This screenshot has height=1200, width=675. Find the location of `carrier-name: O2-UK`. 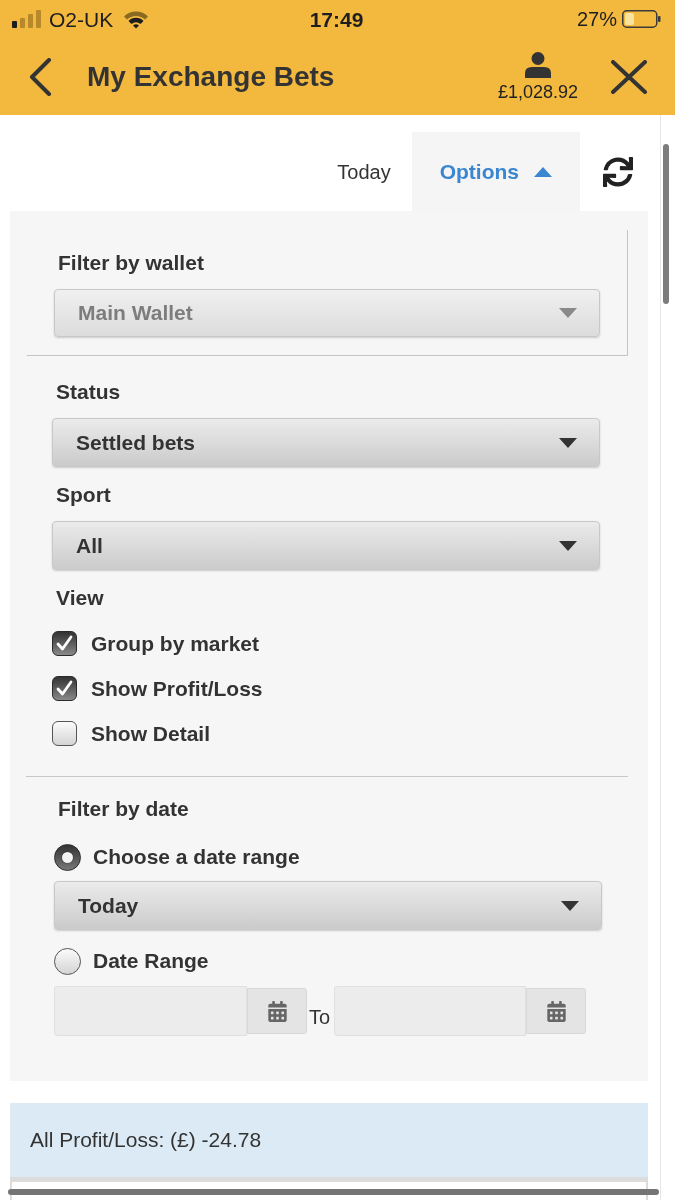

carrier-name: O2-UK is located at coordinates (81, 19).